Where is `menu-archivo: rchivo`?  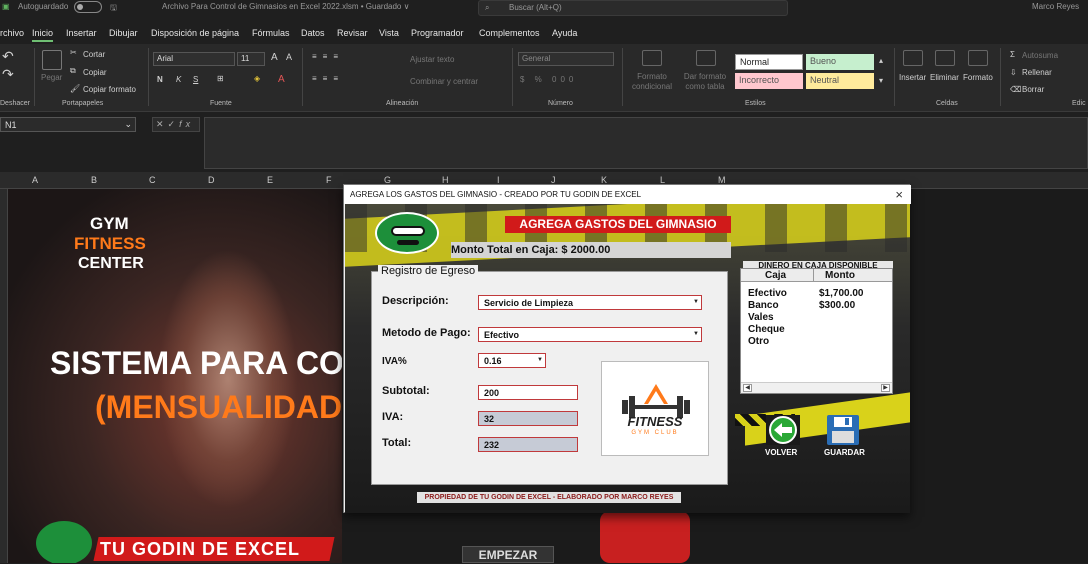 menu-archivo: rchivo is located at coordinates (12, 33).